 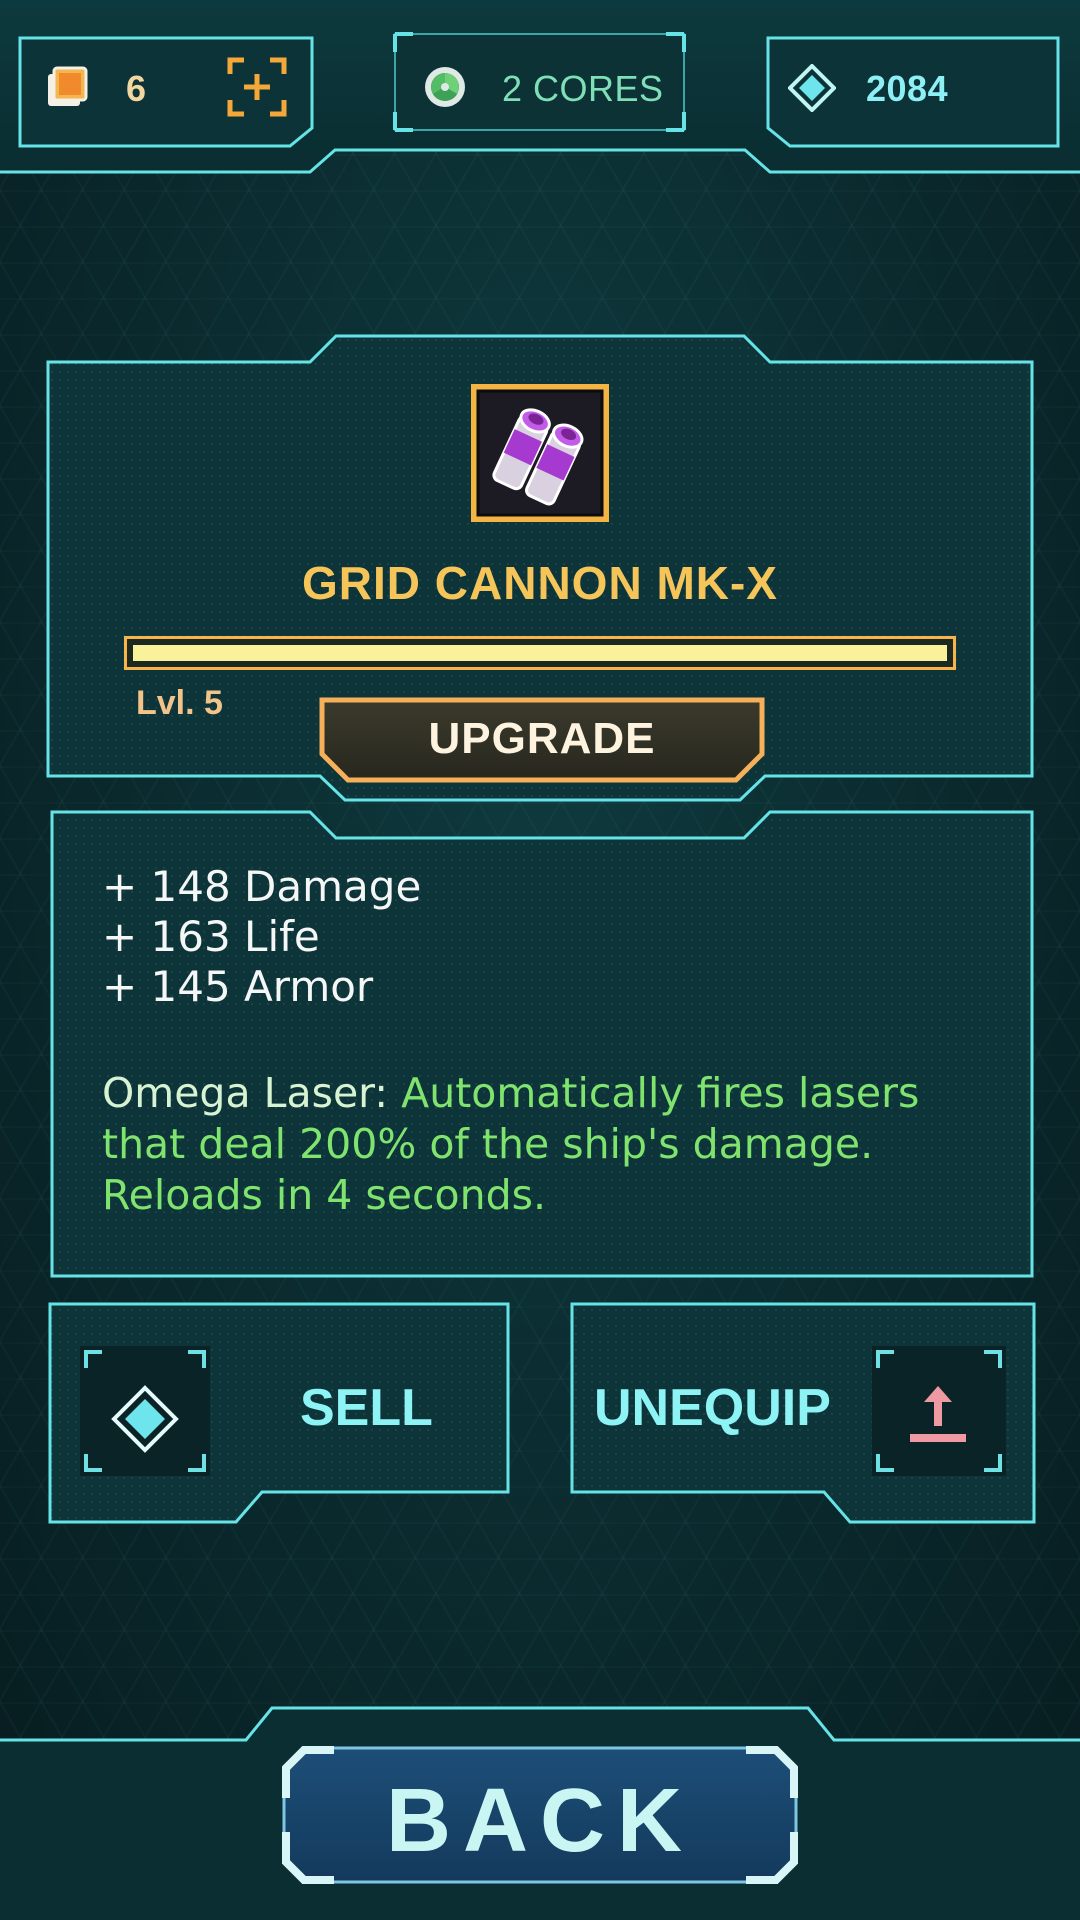 What do you see at coordinates (245, 1093) in the screenshot?
I see `ability-name: Omega Laser:` at bounding box center [245, 1093].